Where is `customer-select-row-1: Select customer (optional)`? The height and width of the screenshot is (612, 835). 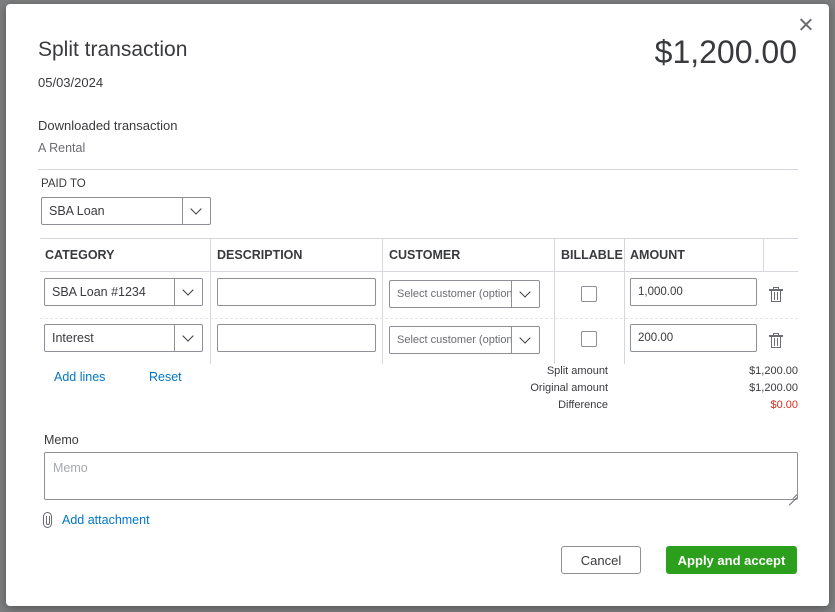
customer-select-row-1: Select customer (optional) is located at coordinates (464, 294).